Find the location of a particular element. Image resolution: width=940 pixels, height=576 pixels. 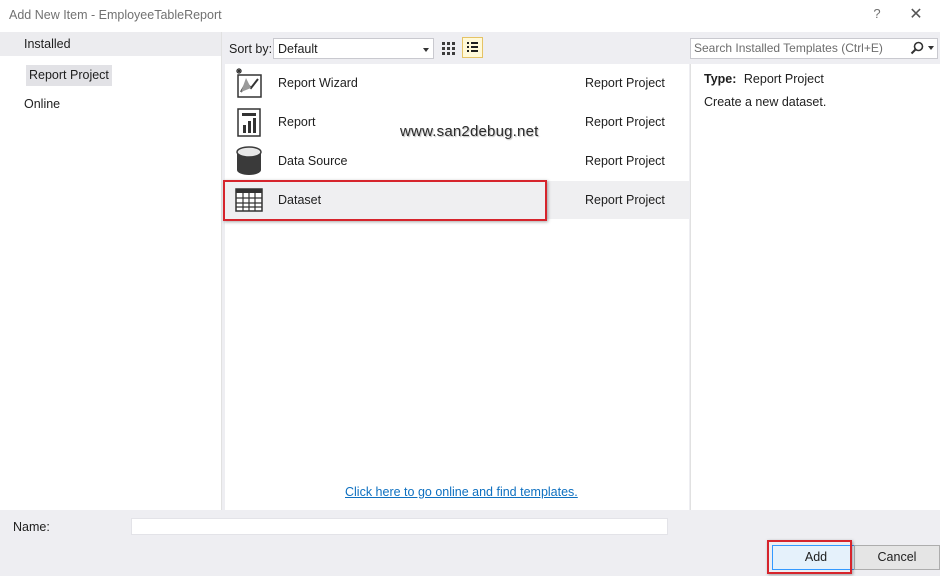

search-input is located at coordinates (799, 47).